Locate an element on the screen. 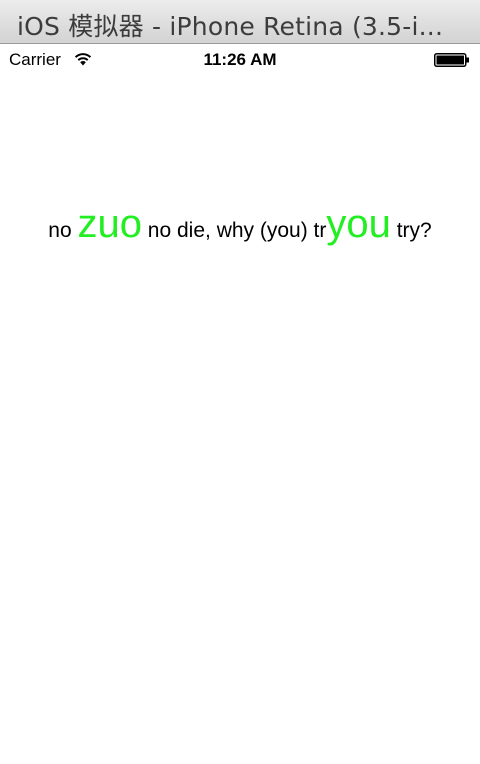  label-segment-no: no is located at coordinates (63, 230).